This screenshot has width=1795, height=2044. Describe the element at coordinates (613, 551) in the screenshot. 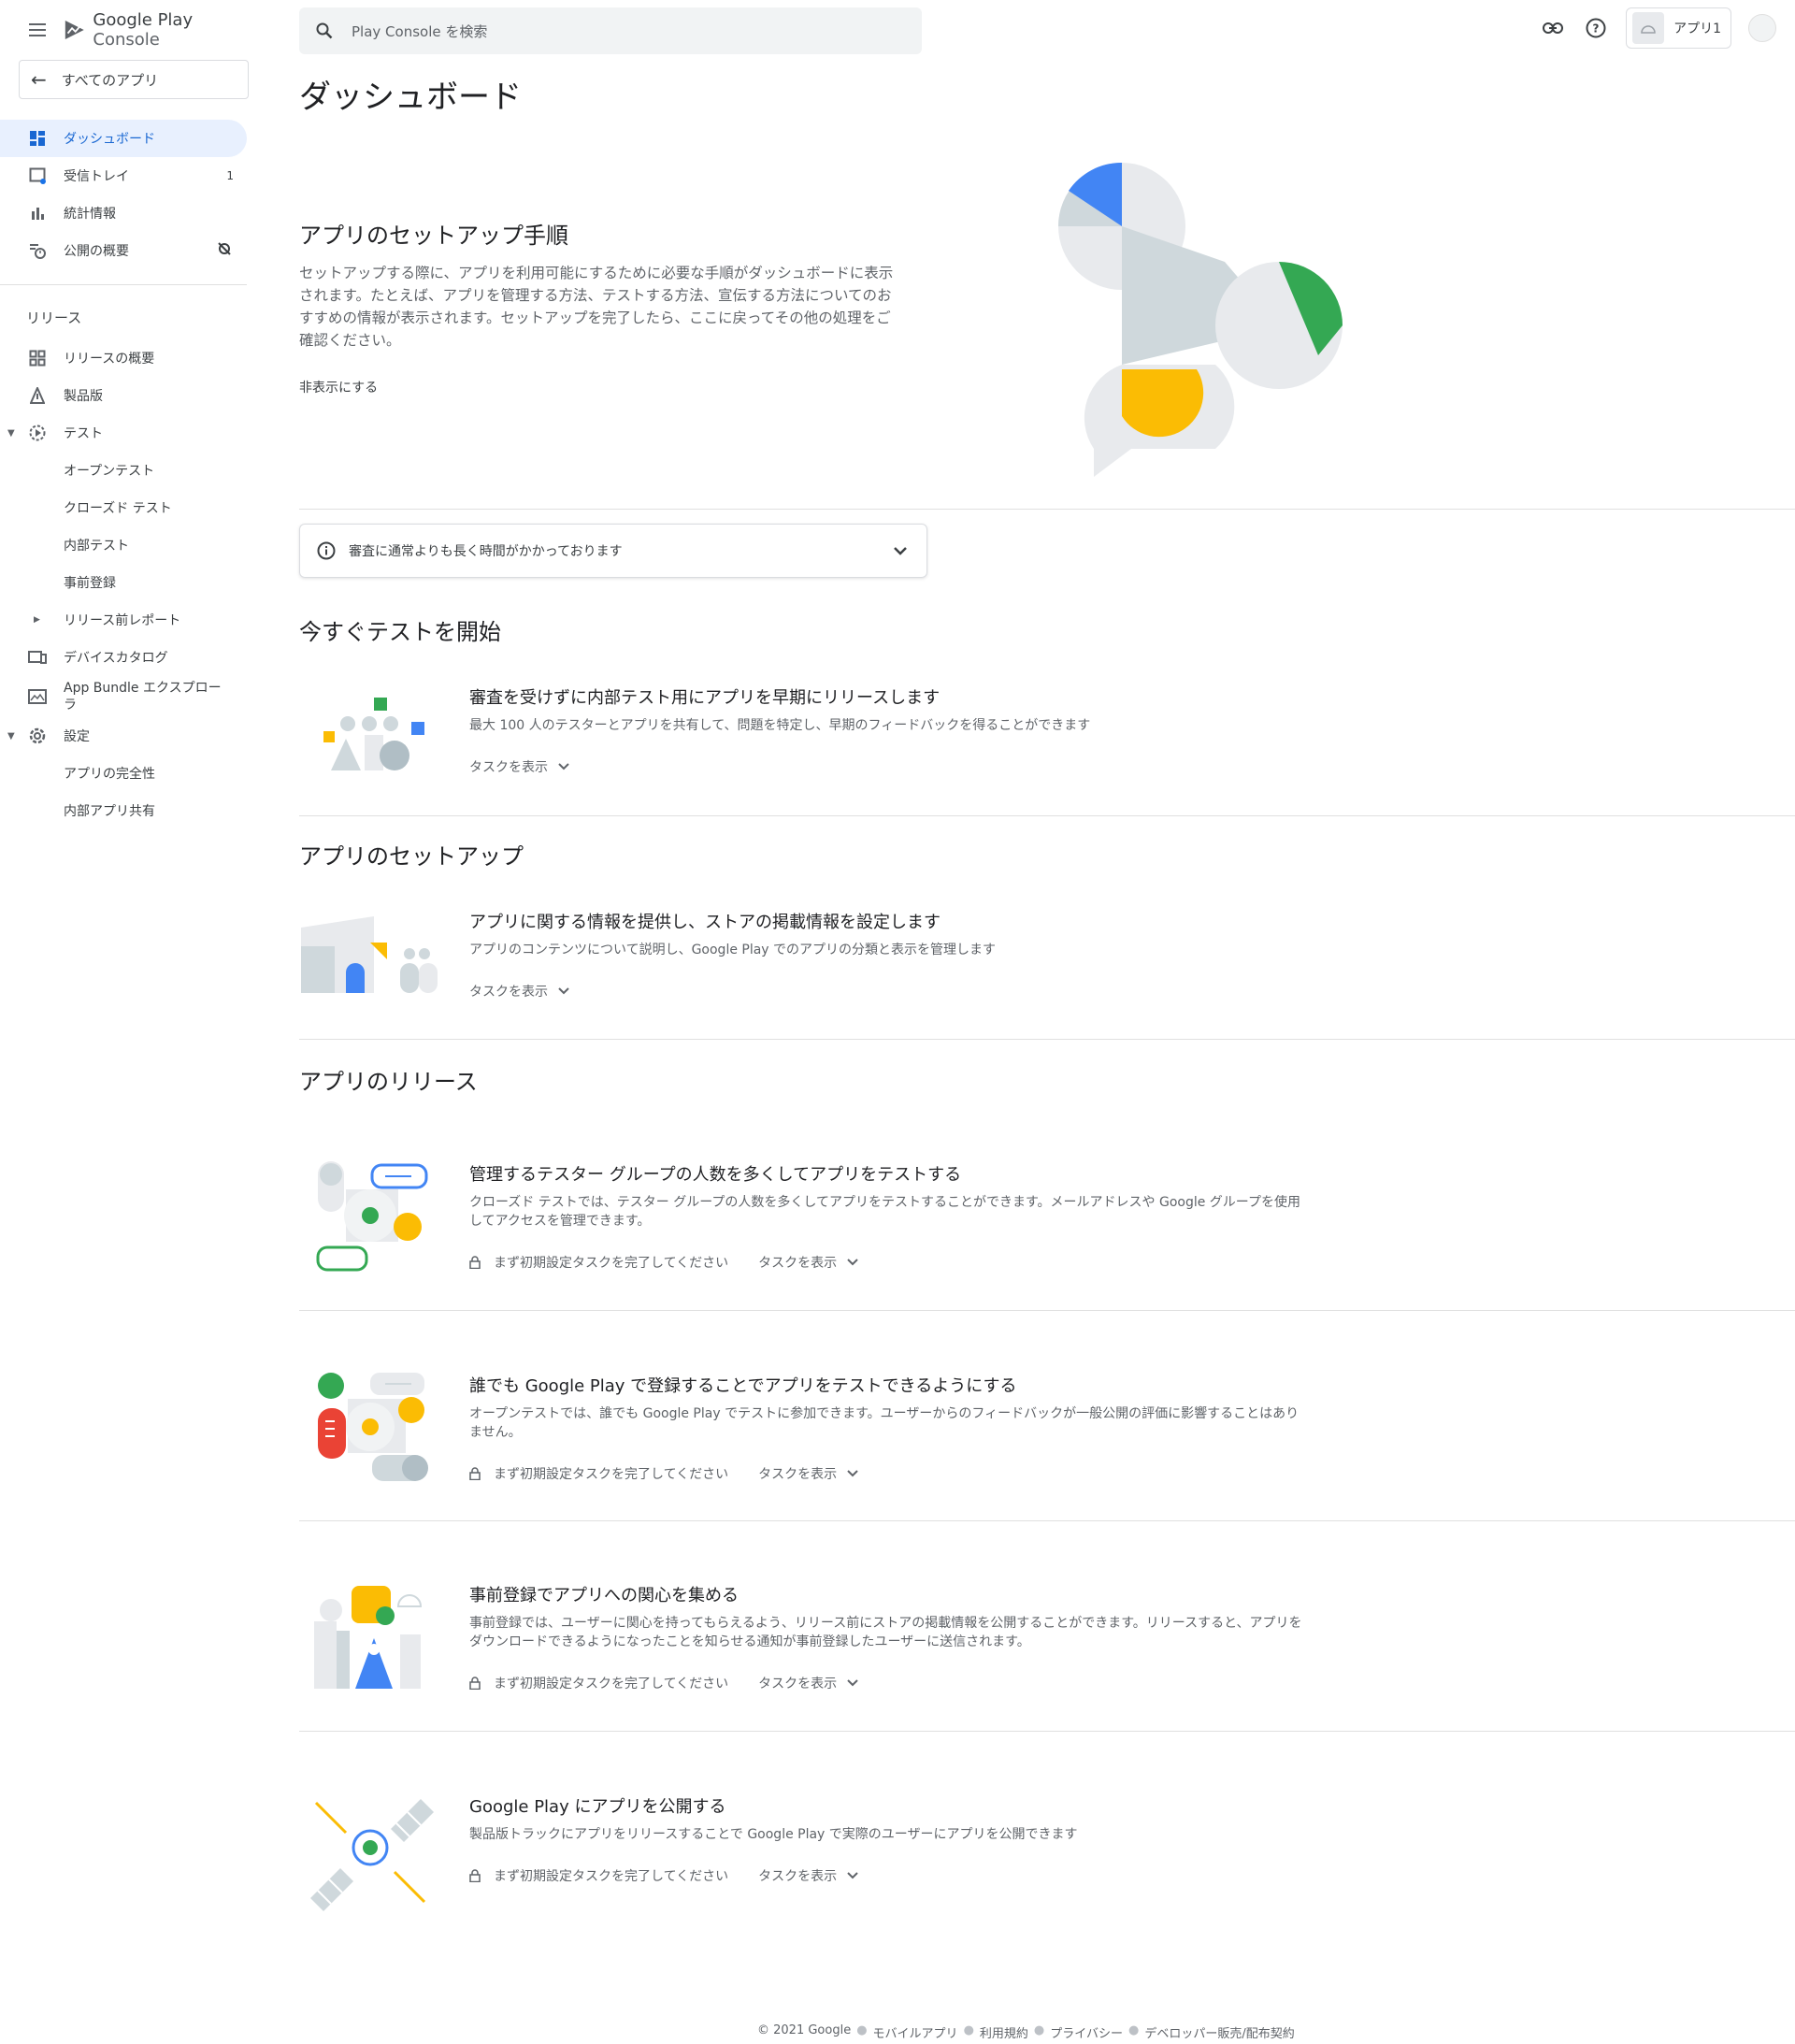

I see `review-delay-notice: 審査に通常よりも長く時間がかかっております` at that location.